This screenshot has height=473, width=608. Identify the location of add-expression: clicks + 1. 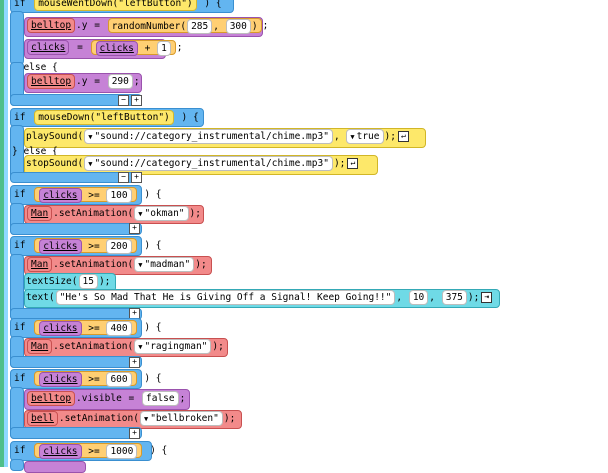
(133, 48).